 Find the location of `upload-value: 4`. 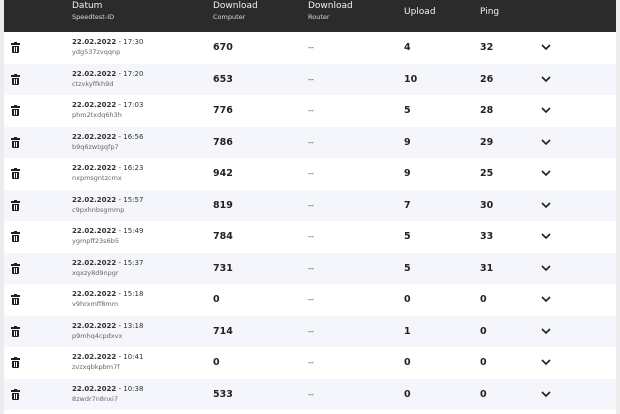

upload-value: 4 is located at coordinates (407, 47).